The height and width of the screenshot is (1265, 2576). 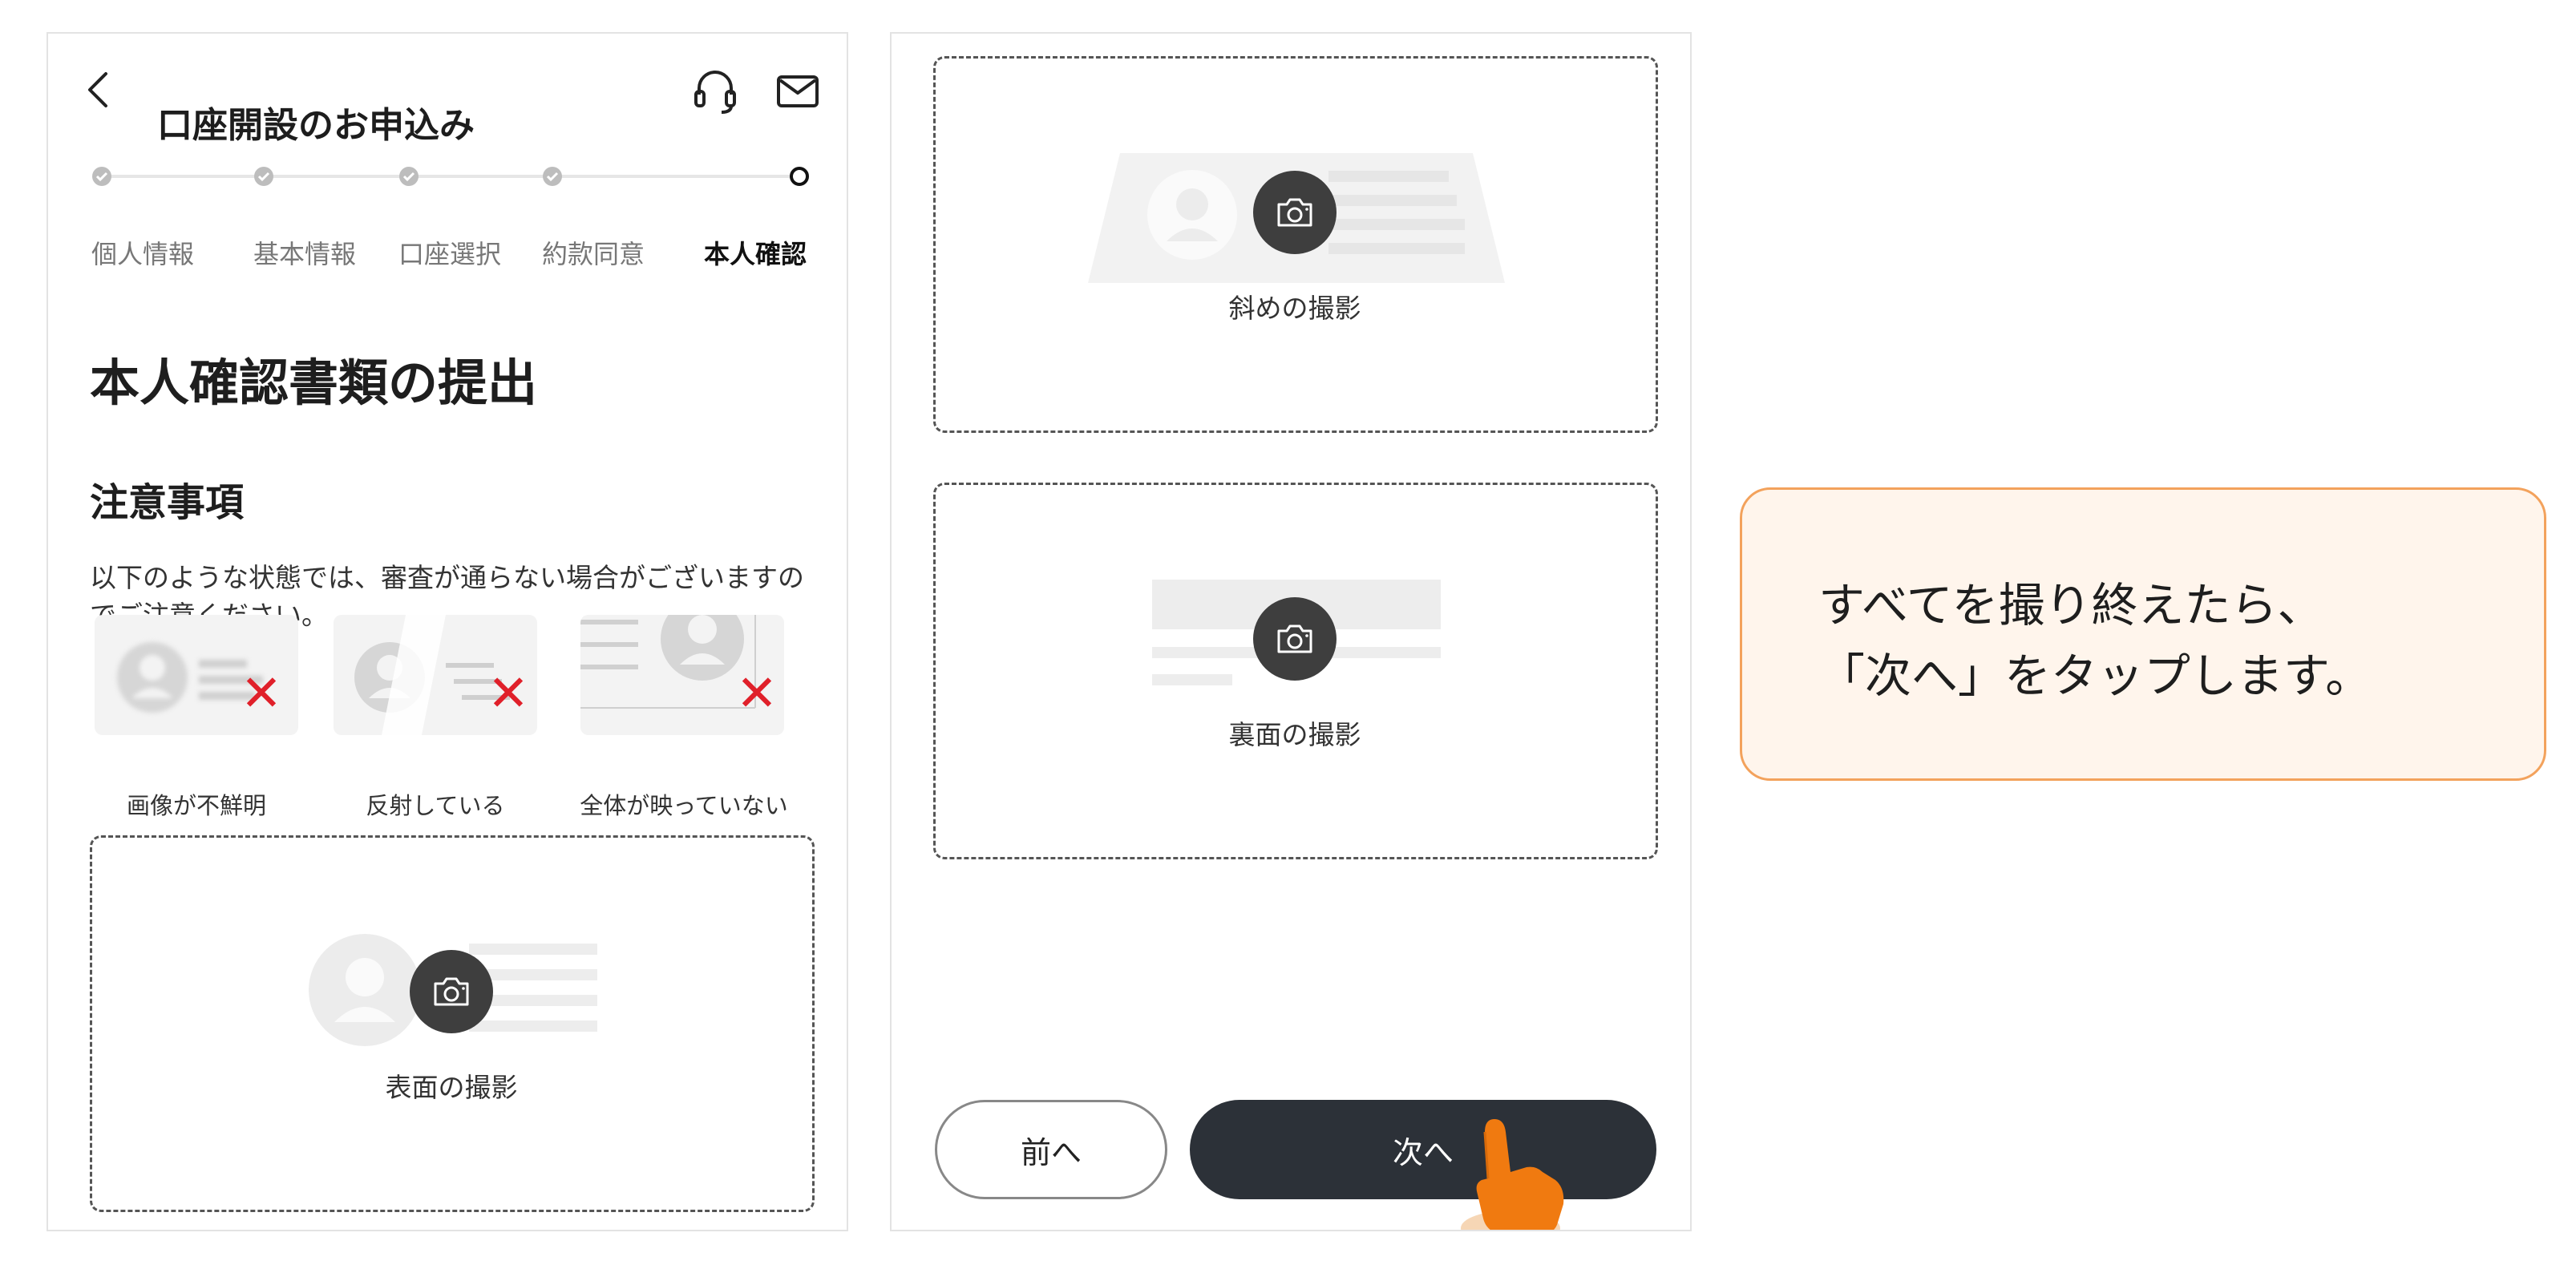 I want to click on example-caption-cropped: 全体が映っていない, so click(x=684, y=805).